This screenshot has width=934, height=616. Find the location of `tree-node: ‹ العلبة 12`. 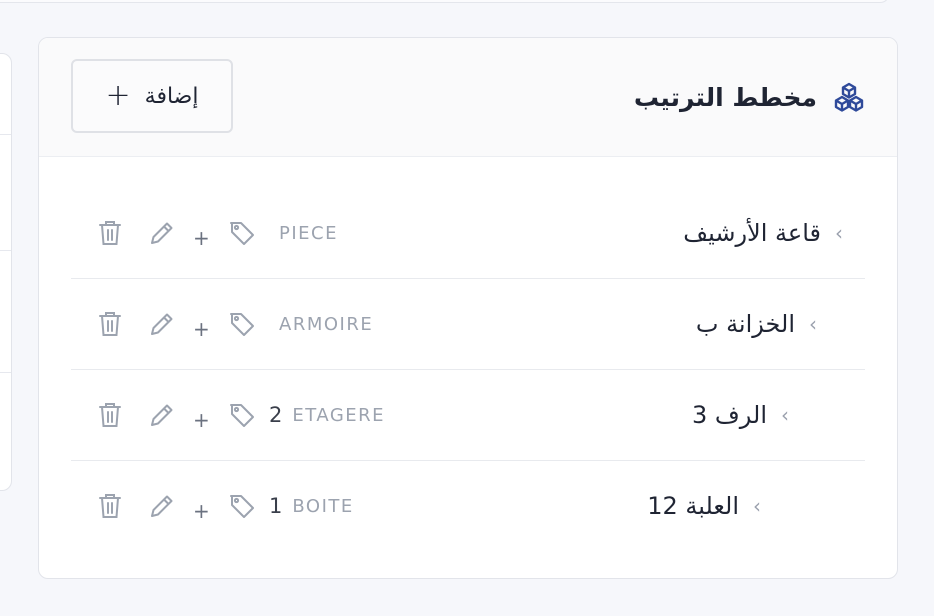

tree-node: ‹ العلبة 12 is located at coordinates (704, 506).